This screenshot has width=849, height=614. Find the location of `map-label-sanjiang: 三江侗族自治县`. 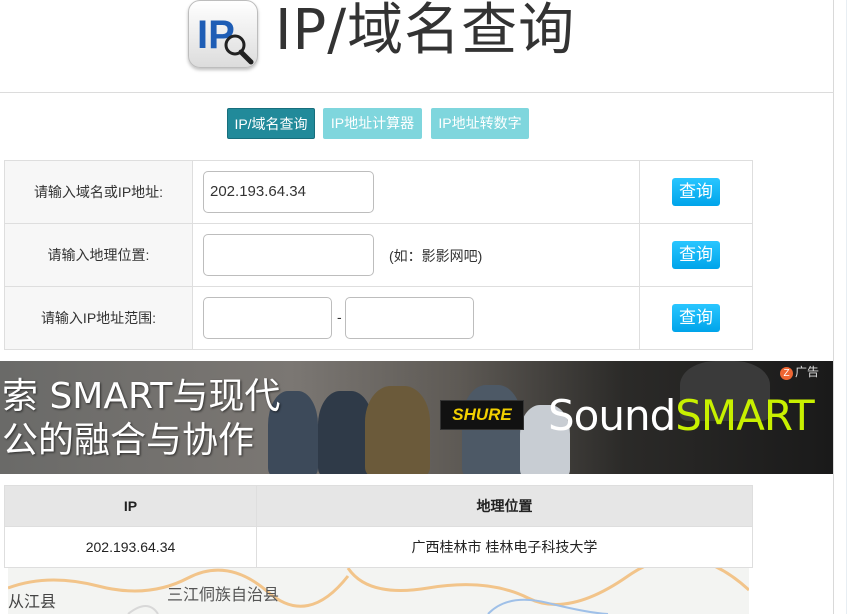

map-label-sanjiang: 三江侗族自治县 is located at coordinates (223, 595).